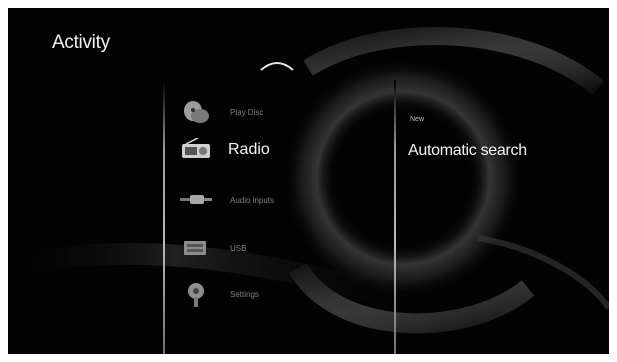 The height and width of the screenshot is (362, 617). Describe the element at coordinates (278, 248) in the screenshot. I see `menu-item-usb: USB` at that location.